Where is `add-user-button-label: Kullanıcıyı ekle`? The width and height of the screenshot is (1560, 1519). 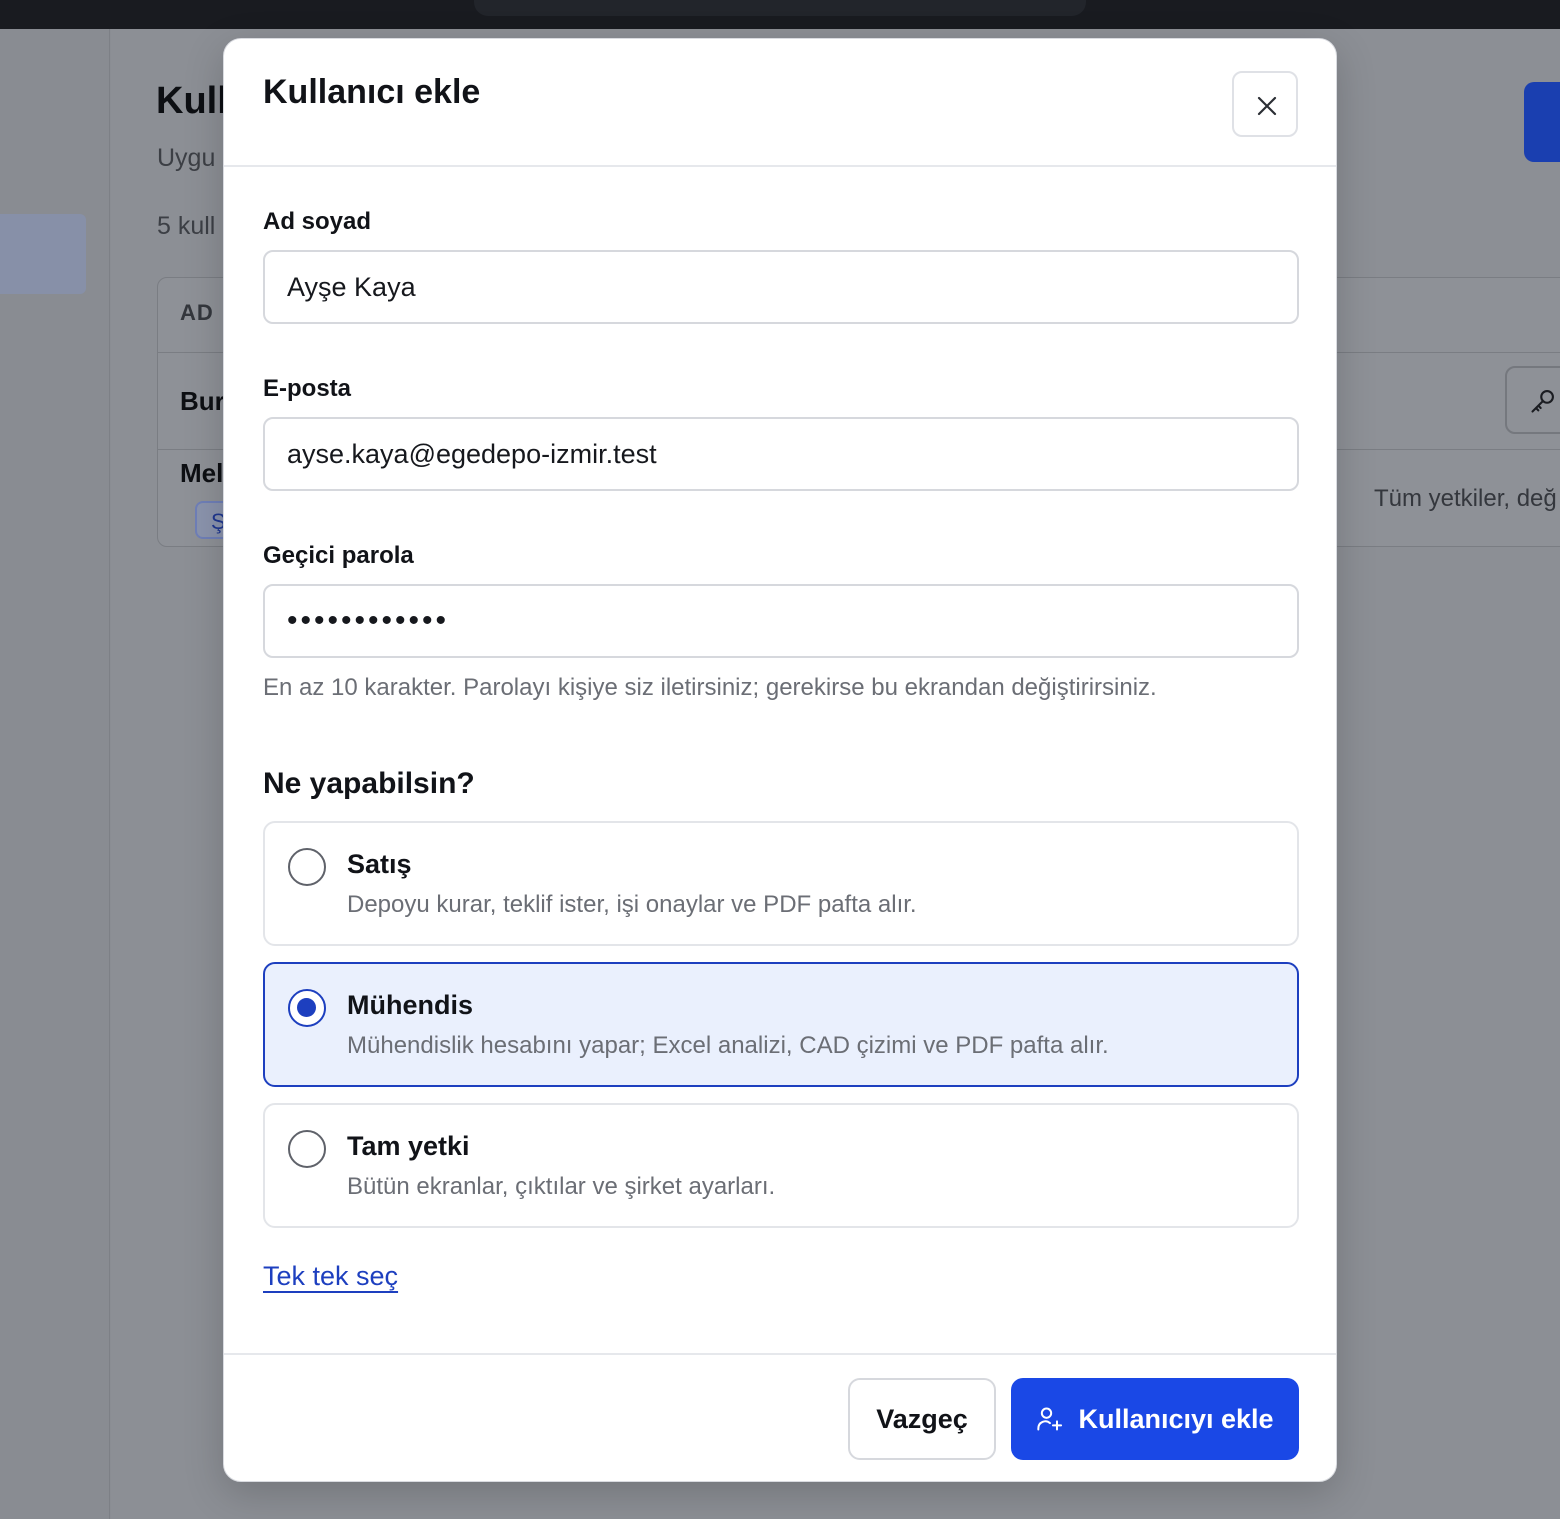 add-user-button-label: Kullanıcıyı ekle is located at coordinates (1176, 1418).